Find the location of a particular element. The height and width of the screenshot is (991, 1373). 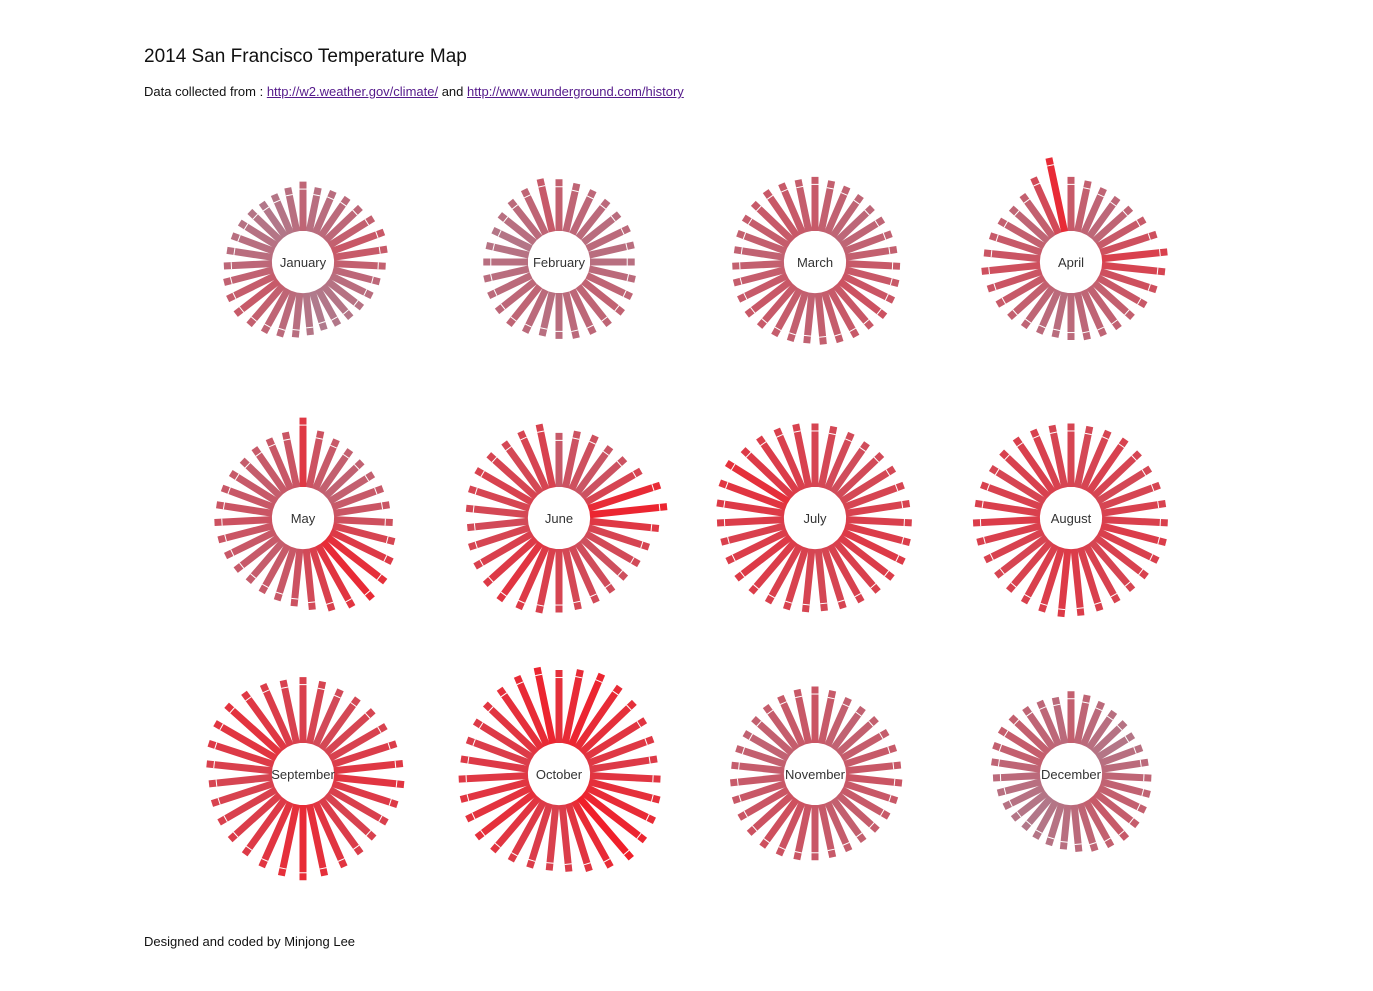

month-label: September is located at coordinates (303, 774).